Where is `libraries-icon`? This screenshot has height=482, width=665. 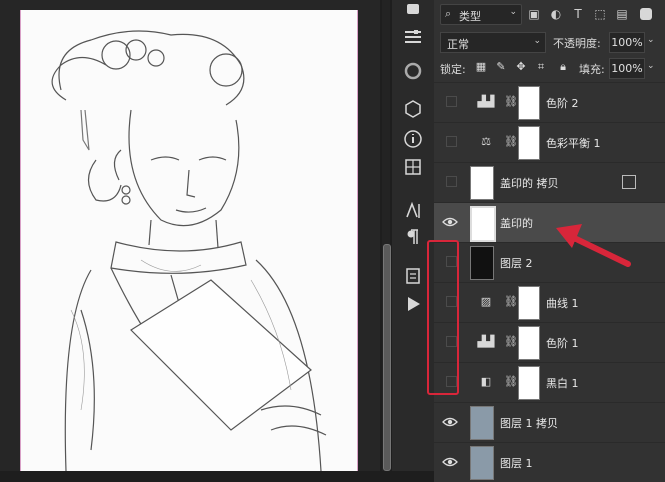
libraries-icon is located at coordinates (413, 72).